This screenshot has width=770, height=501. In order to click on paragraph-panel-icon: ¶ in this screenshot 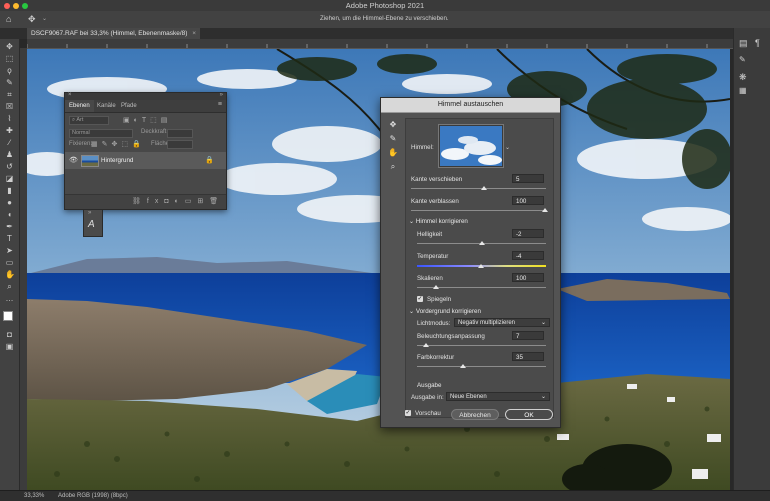, I will do `click(757, 43)`.